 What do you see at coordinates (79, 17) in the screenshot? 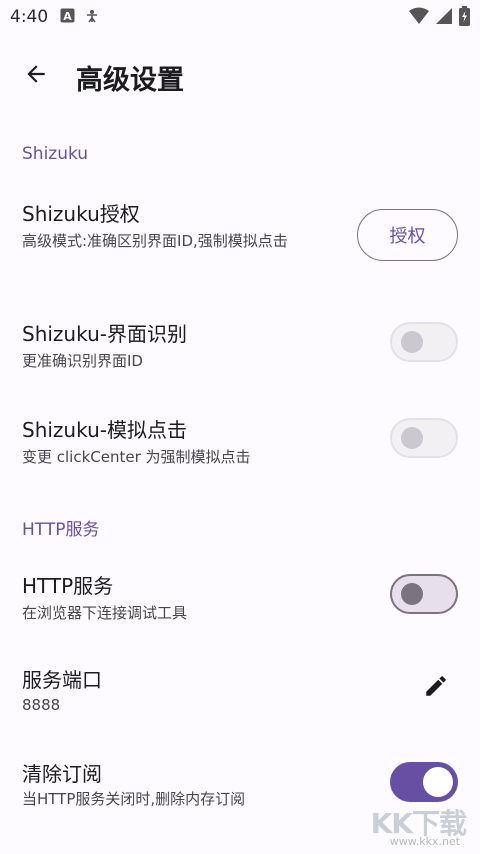
I see `status-left-icons: A` at bounding box center [79, 17].